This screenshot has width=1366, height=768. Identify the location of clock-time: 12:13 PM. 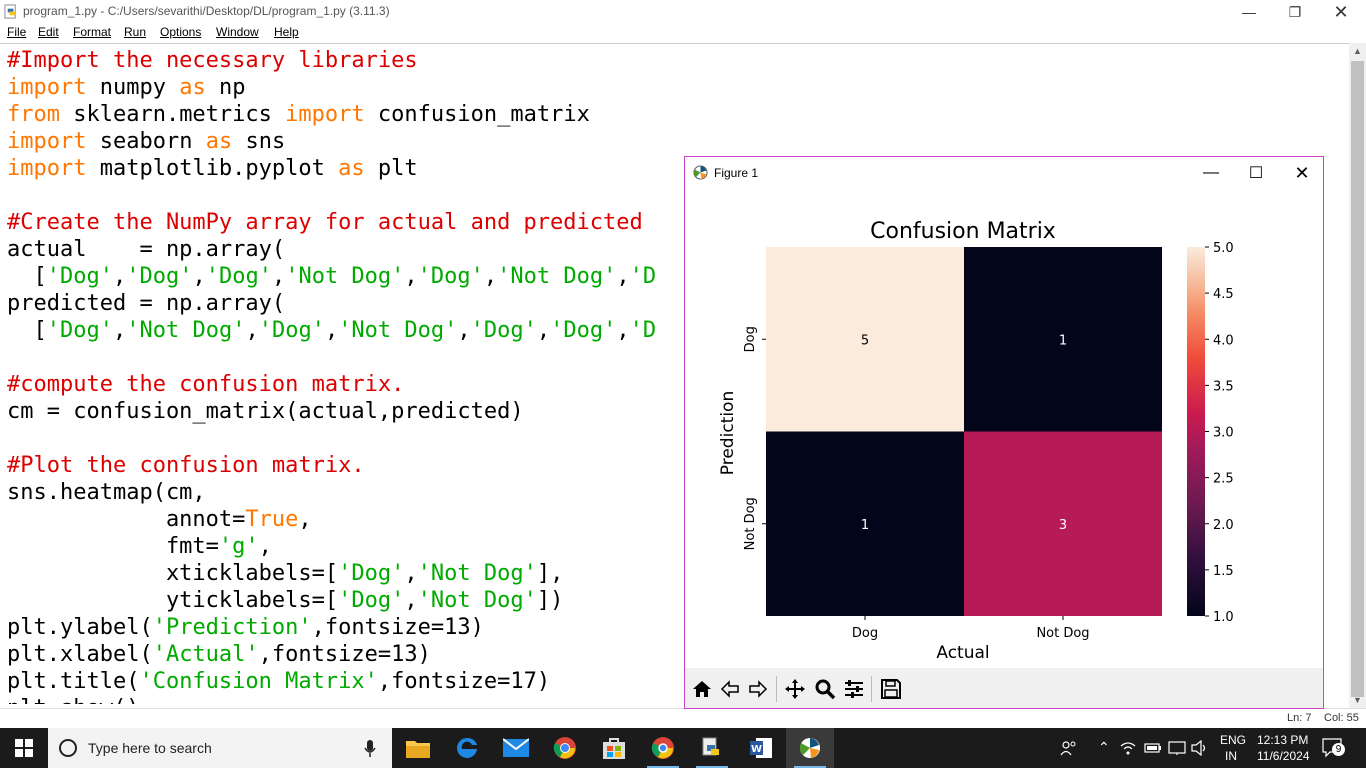
(1282, 740).